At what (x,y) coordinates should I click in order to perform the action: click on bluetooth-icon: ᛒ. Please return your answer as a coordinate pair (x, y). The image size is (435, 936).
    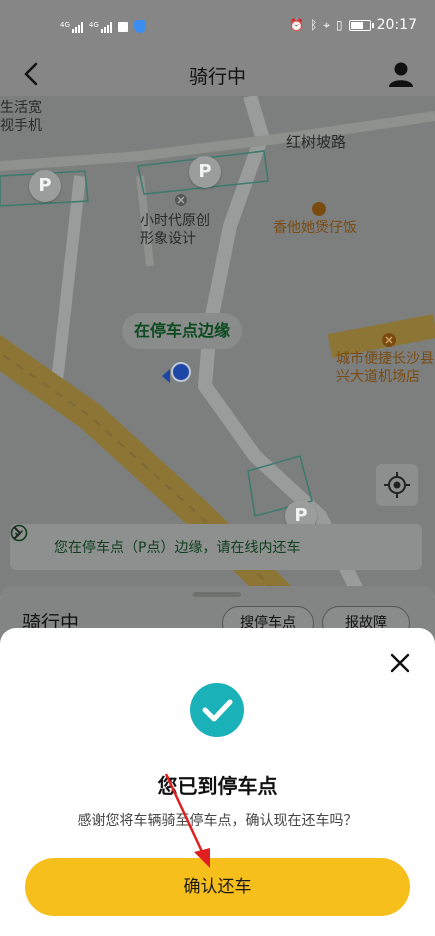
    Looking at the image, I should click on (314, 25).